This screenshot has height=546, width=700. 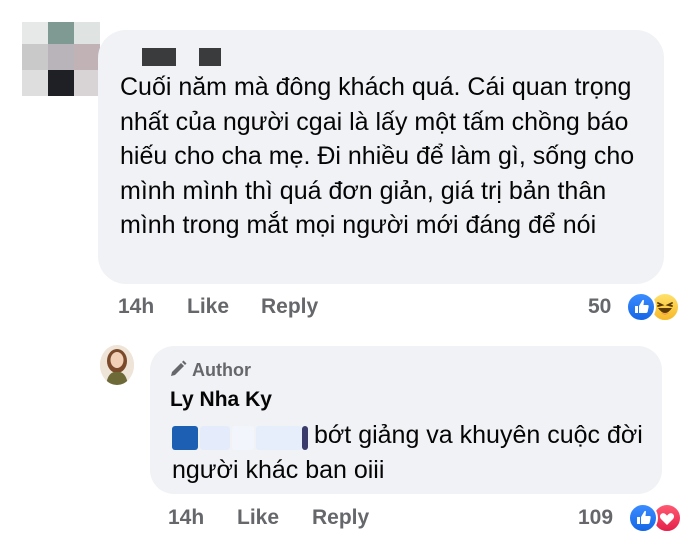 What do you see at coordinates (599, 307) in the screenshot?
I see `comment-reaction-count: 50` at bounding box center [599, 307].